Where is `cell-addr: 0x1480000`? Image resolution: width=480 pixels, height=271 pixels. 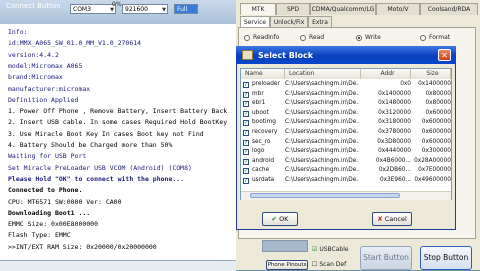 cell-addr: 0x1480000 is located at coordinates (394, 103).